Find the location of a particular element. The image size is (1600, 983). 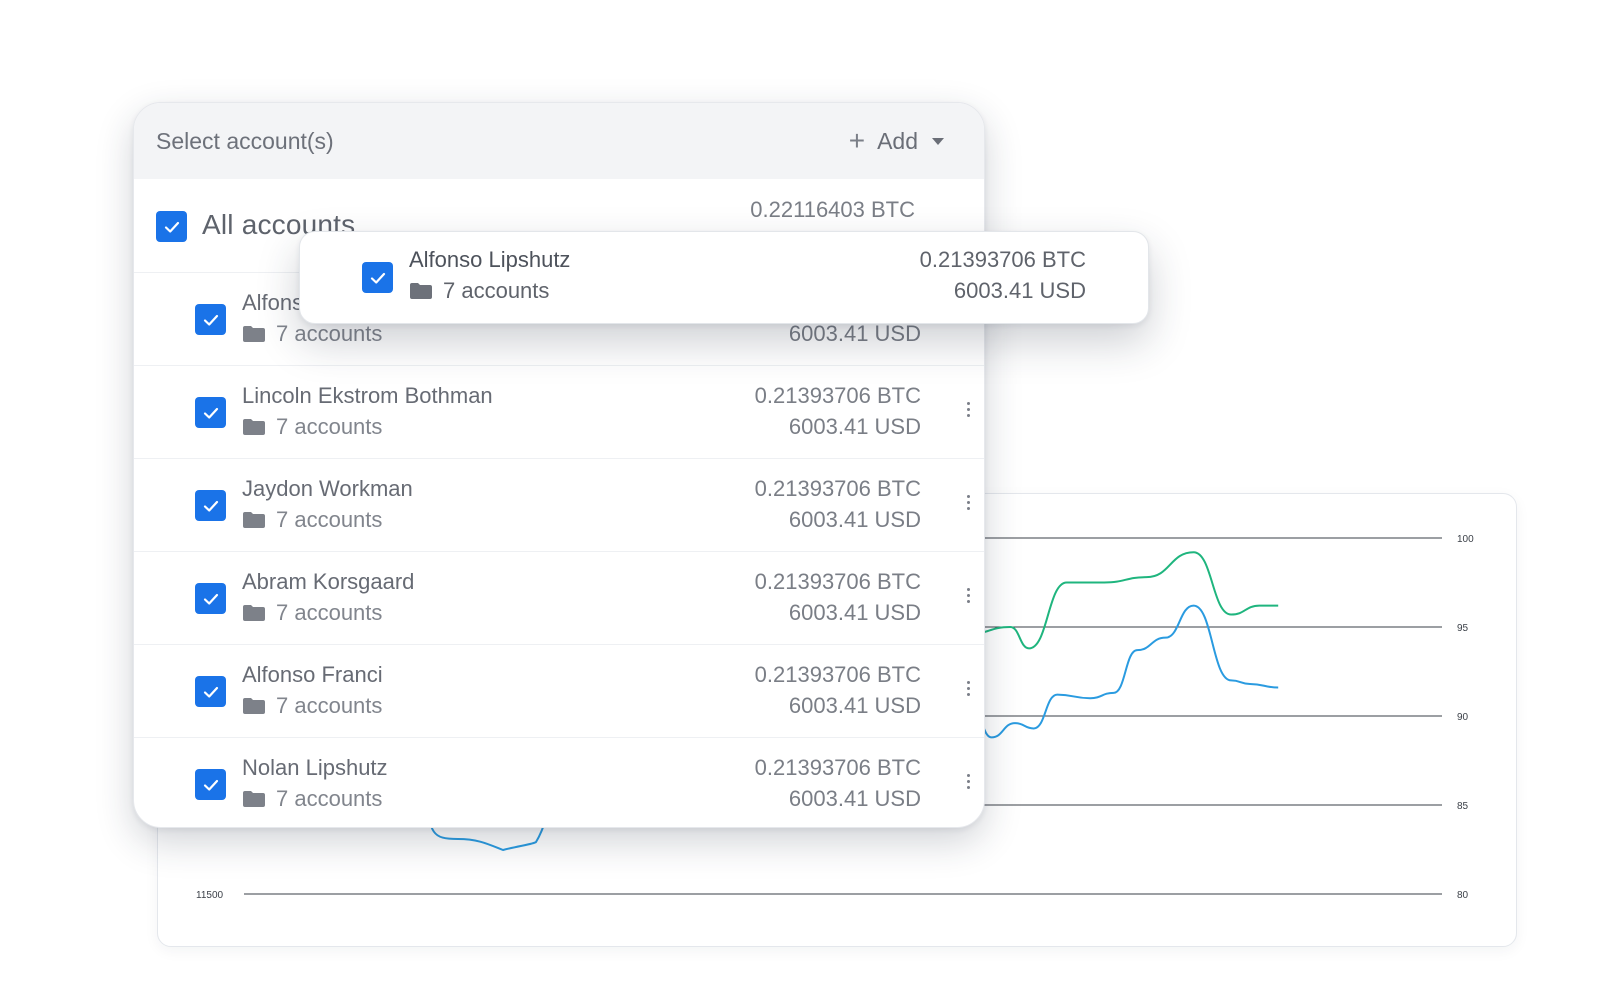

account-name: Nolan Lipshutz is located at coordinates (315, 767).